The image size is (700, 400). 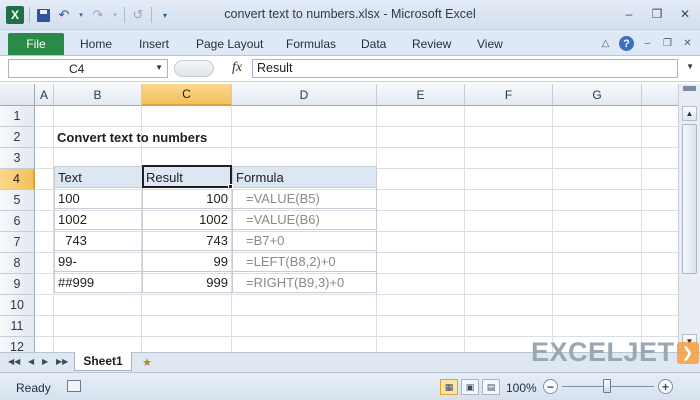 I want to click on column-header-d: D, so click(x=304, y=95).